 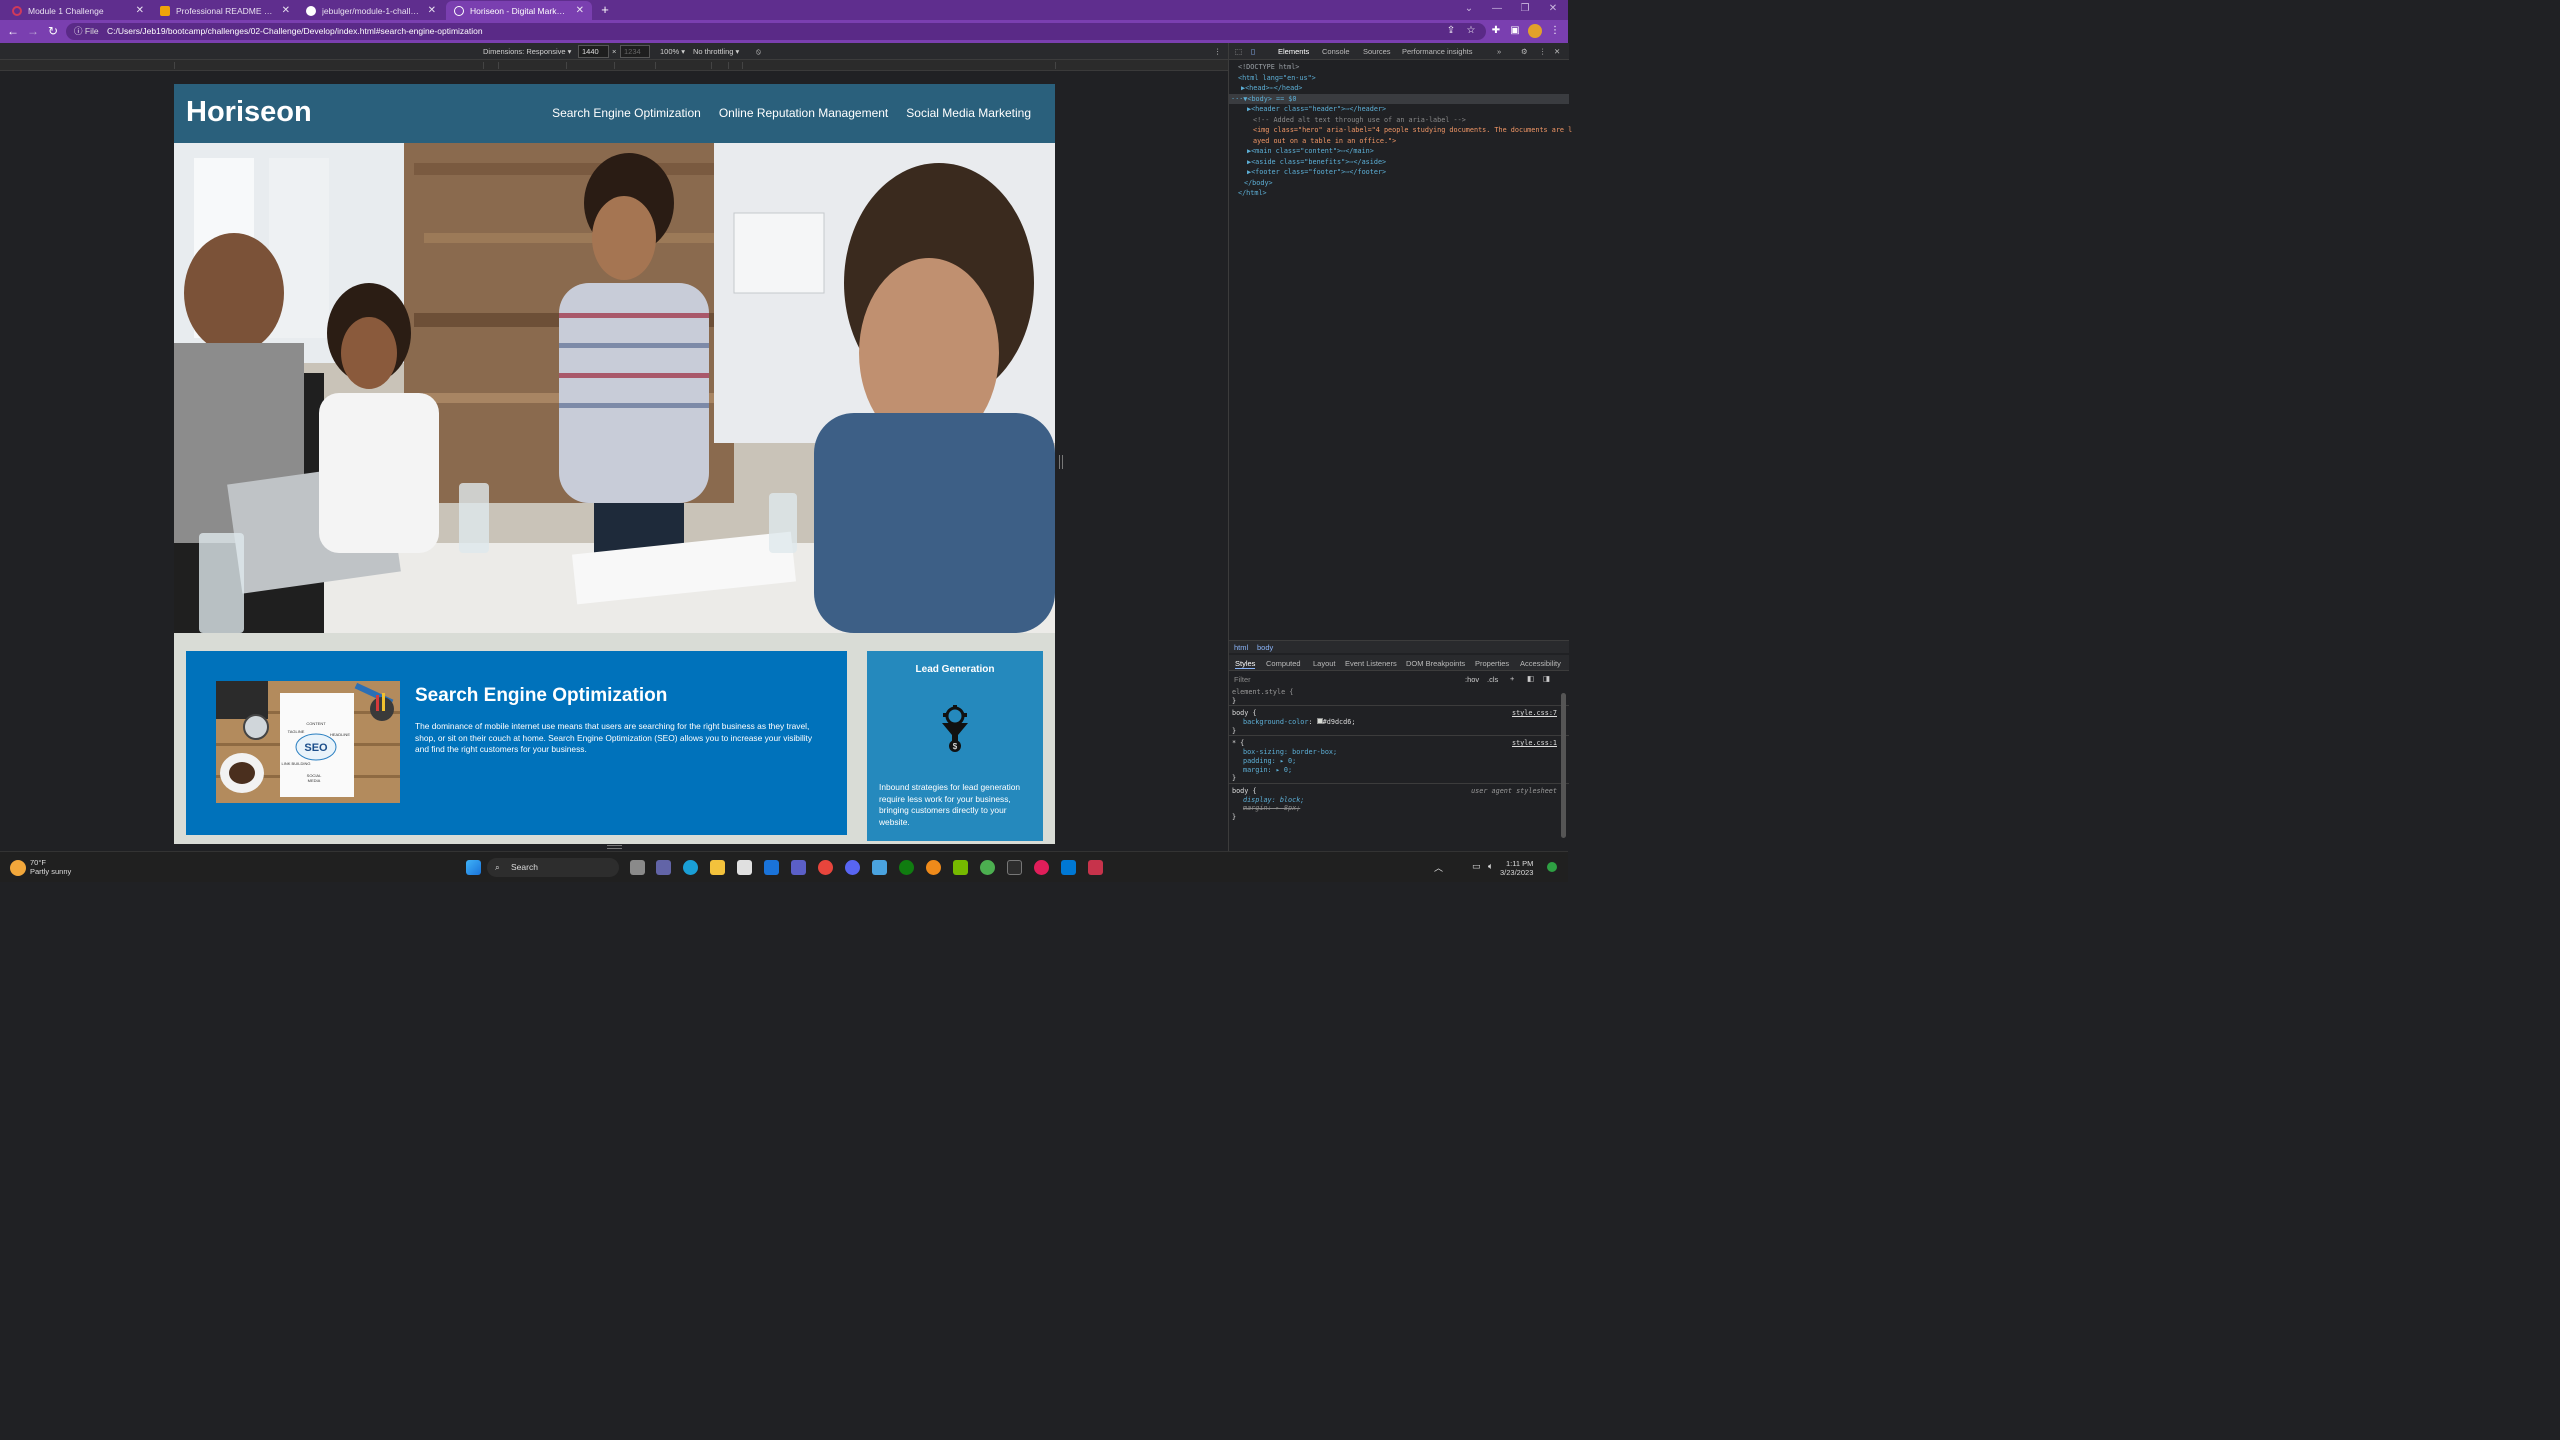 What do you see at coordinates (1469, 8) in the screenshot?
I see `tab-search-icon: ⌄` at bounding box center [1469, 8].